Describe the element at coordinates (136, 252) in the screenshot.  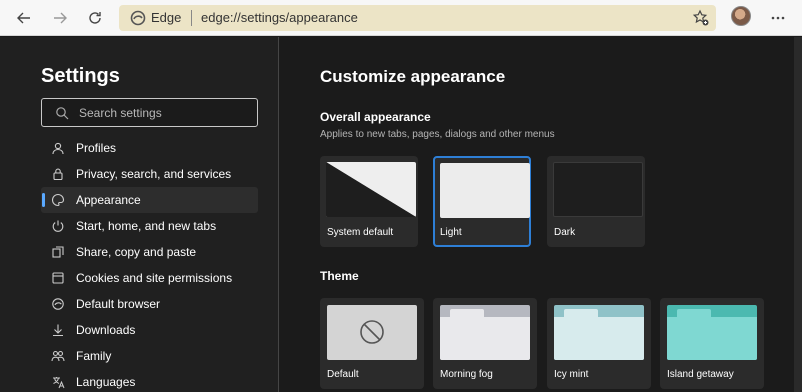
I see `sidebar-item-label: Share, copy and paste` at that location.